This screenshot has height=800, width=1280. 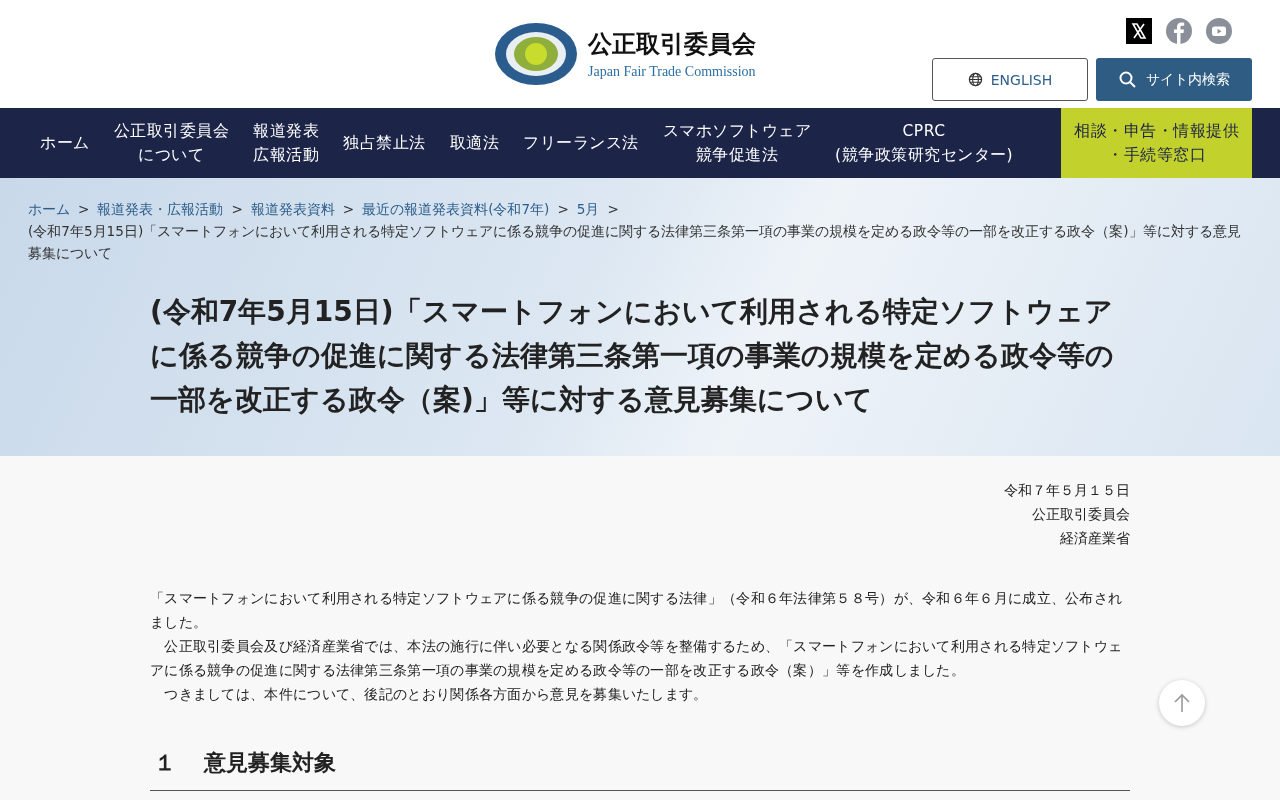 What do you see at coordinates (1010, 79) in the screenshot?
I see `english-button: ENGLISH` at bounding box center [1010, 79].